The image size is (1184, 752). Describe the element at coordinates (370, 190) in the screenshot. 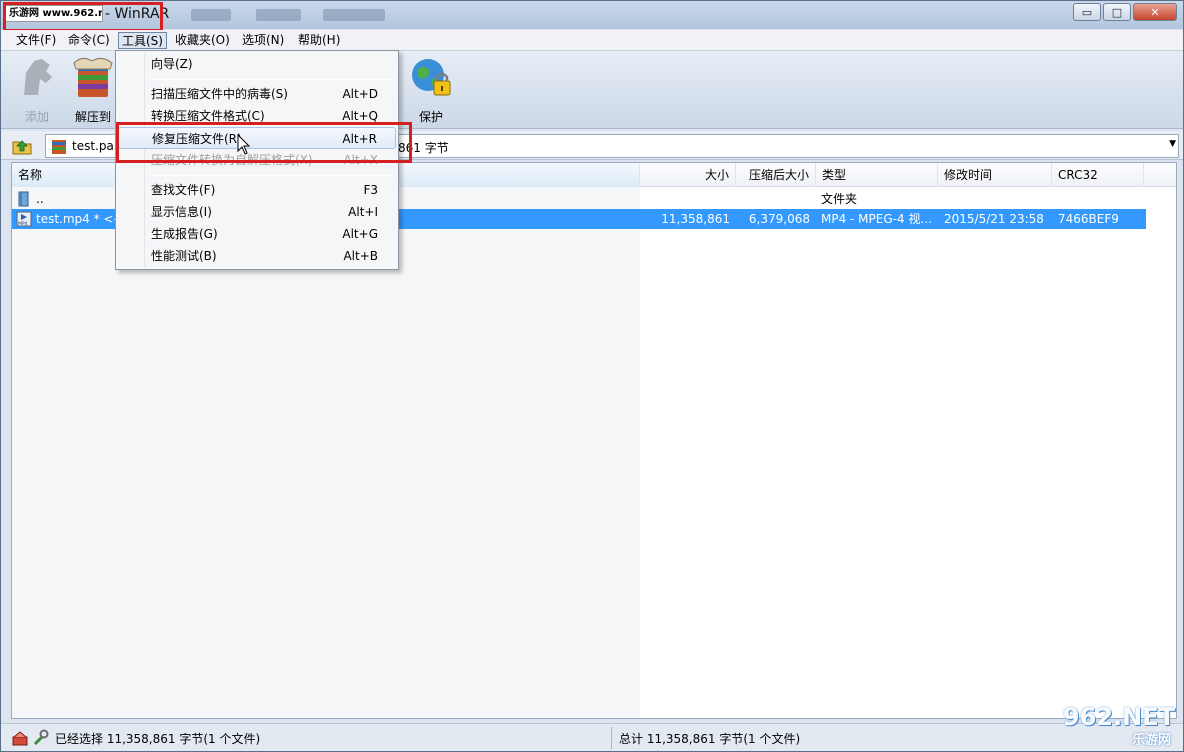

I see `menu-item-shortcut: F3` at that location.